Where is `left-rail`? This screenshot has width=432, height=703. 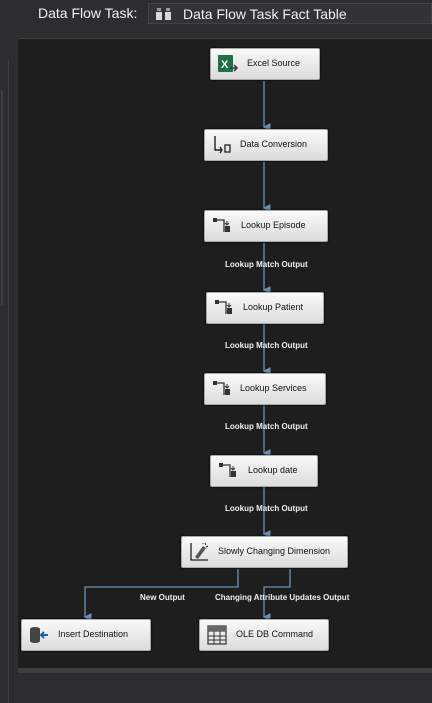
left-rail is located at coordinates (9, 366).